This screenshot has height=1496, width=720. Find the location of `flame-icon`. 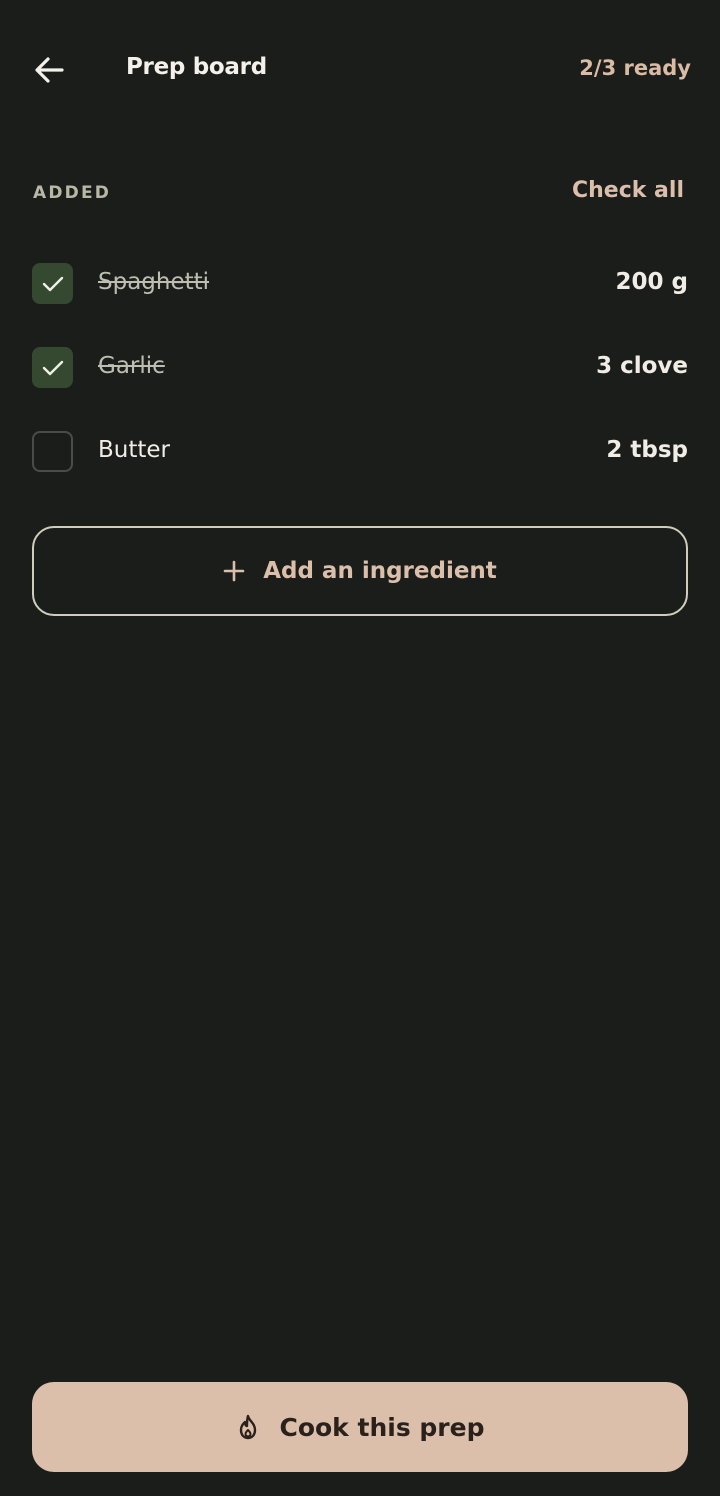

flame-icon is located at coordinates (248, 1427).